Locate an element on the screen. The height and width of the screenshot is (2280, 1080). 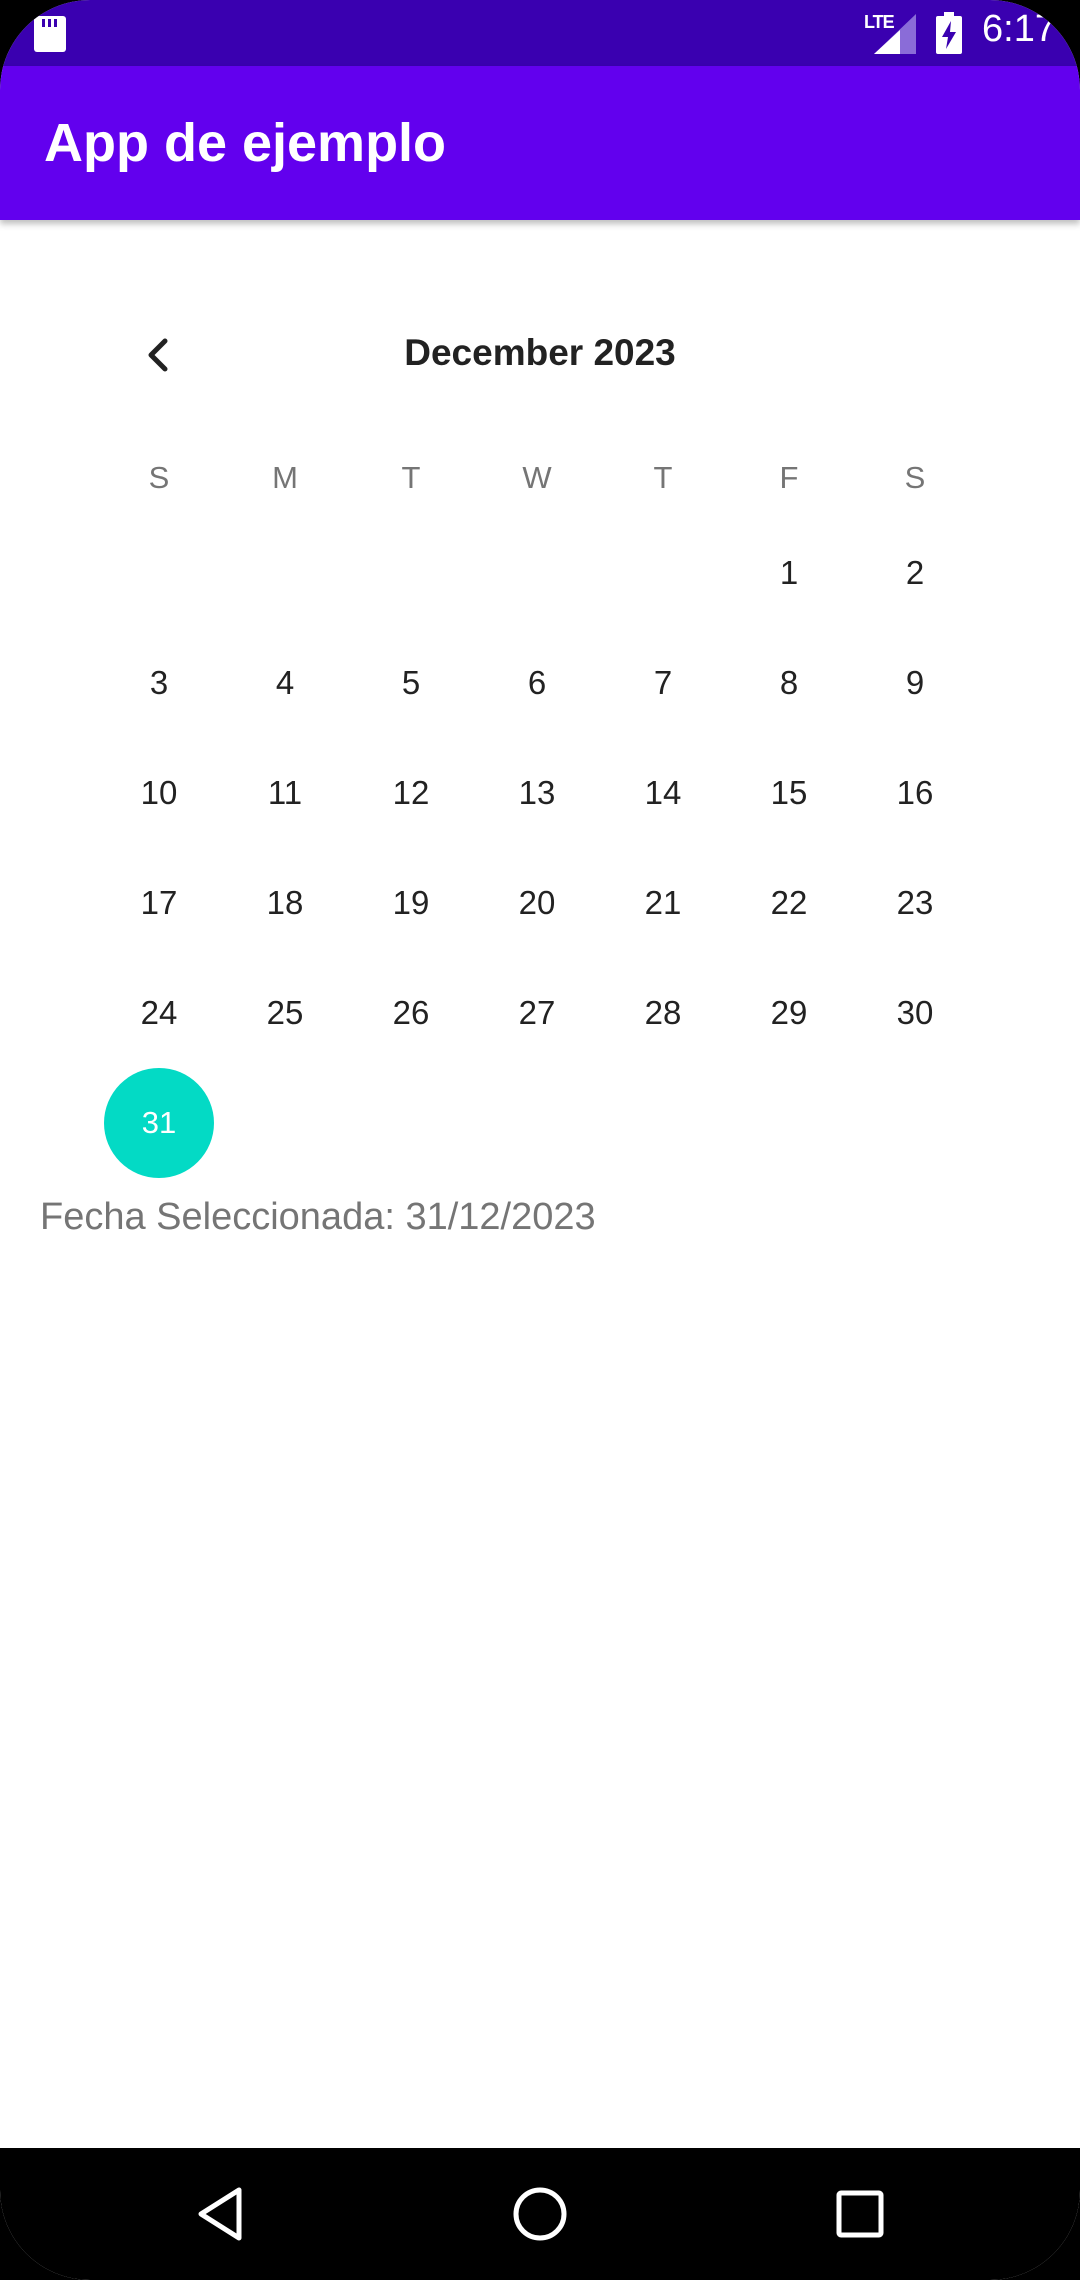
status-clock: 6:17 is located at coordinates (1019, 29).